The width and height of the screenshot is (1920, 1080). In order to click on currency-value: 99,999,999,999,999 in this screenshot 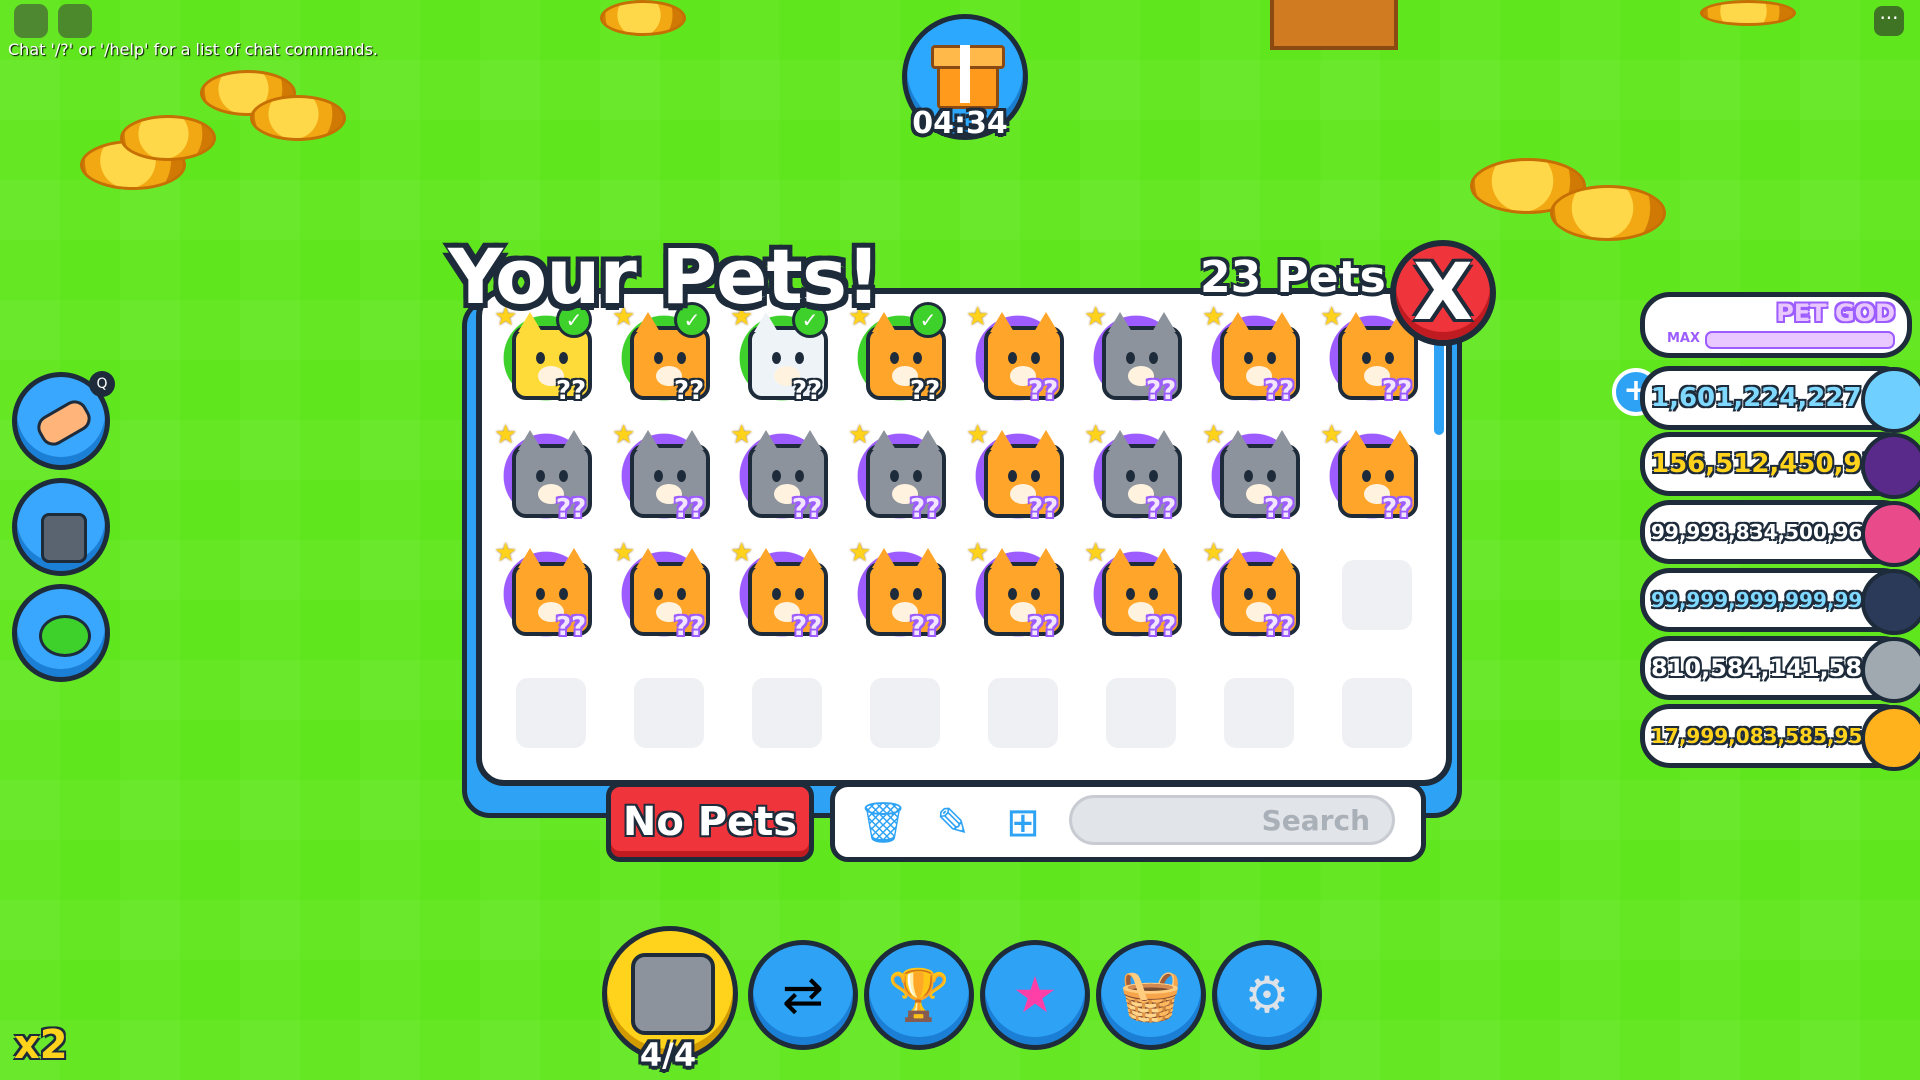, I will do `click(1764, 600)`.